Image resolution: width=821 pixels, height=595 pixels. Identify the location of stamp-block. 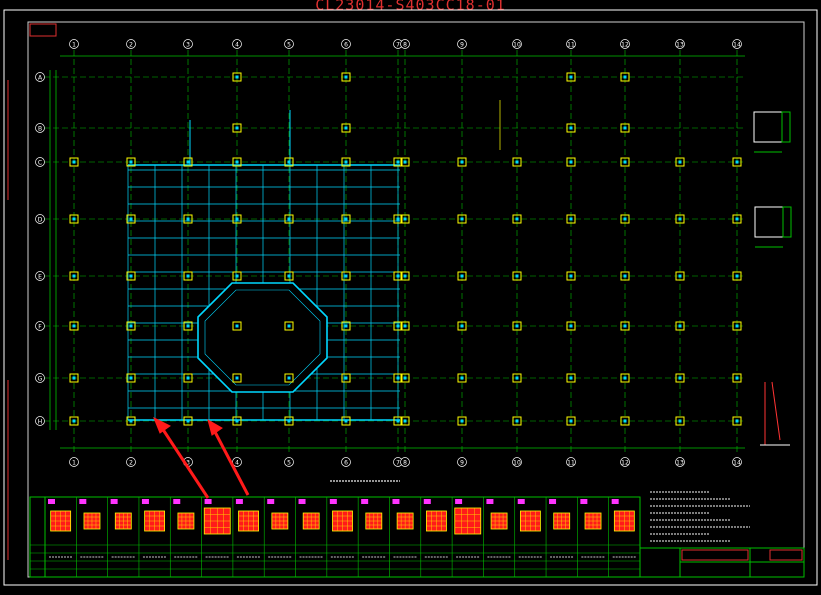
(43, 30).